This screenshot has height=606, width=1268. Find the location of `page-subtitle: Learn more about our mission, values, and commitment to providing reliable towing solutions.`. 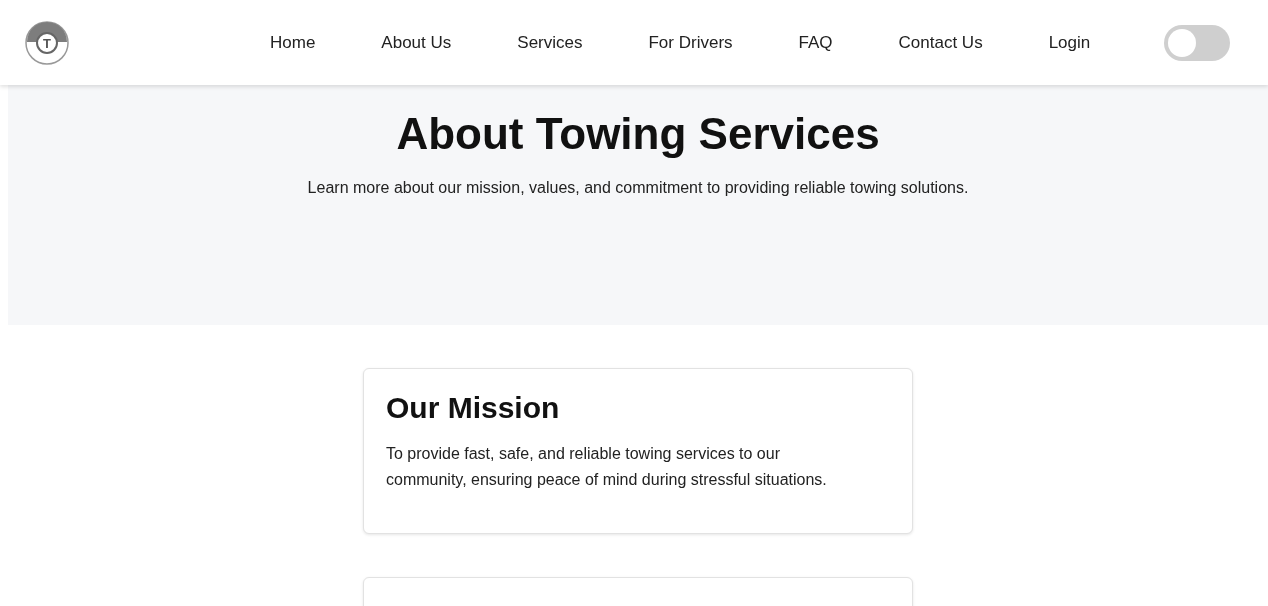

page-subtitle: Learn more about our mission, values, and commitment to providing reliable towing solutions. is located at coordinates (638, 188).